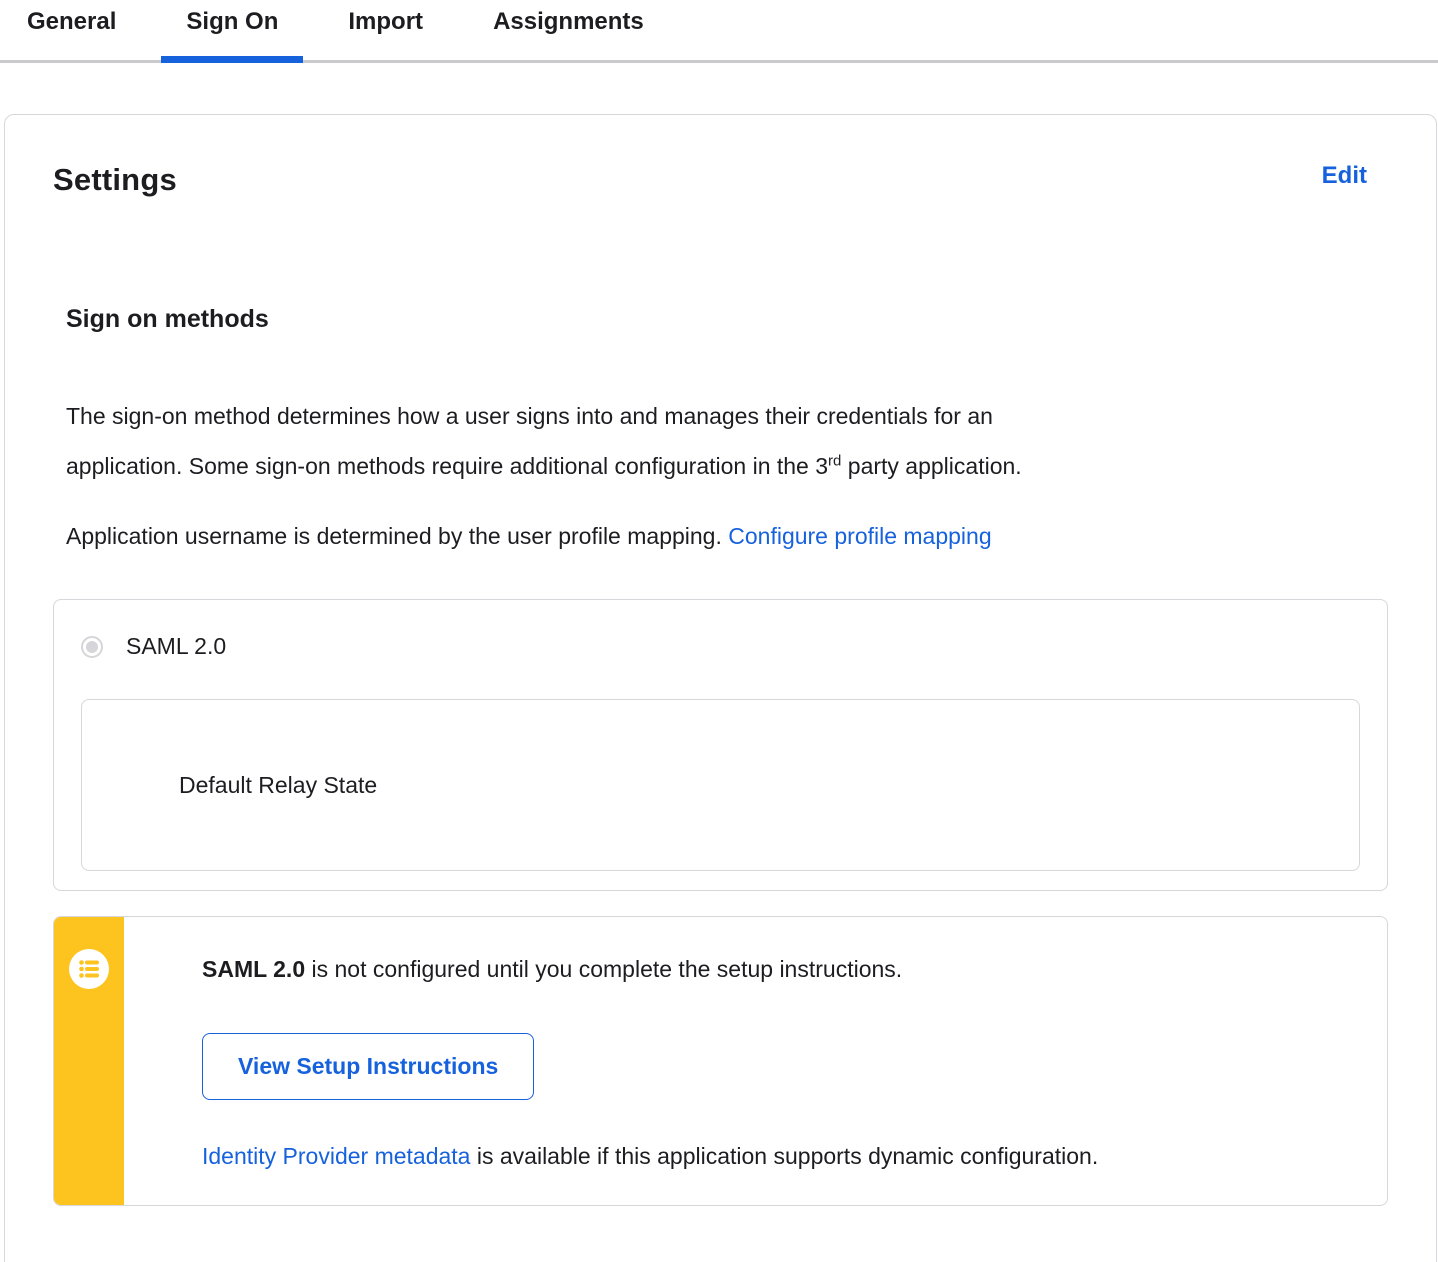 The image size is (1438, 1262). Describe the element at coordinates (232, 31) in the screenshot. I see `tab-sign-on: Sign On` at that location.